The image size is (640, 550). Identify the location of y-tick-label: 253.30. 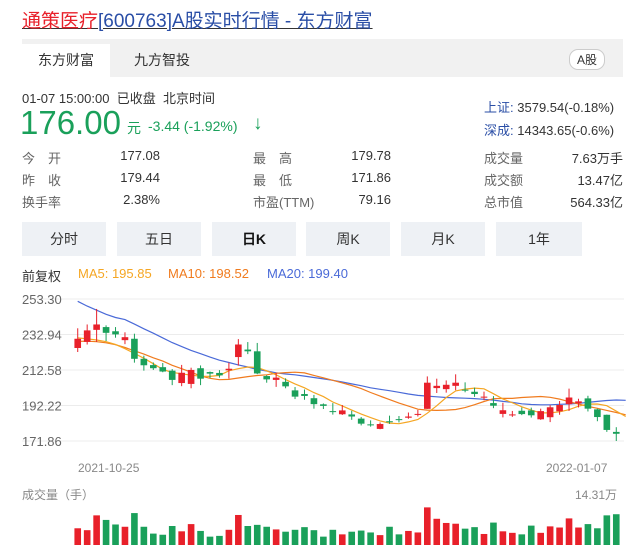
(42, 299).